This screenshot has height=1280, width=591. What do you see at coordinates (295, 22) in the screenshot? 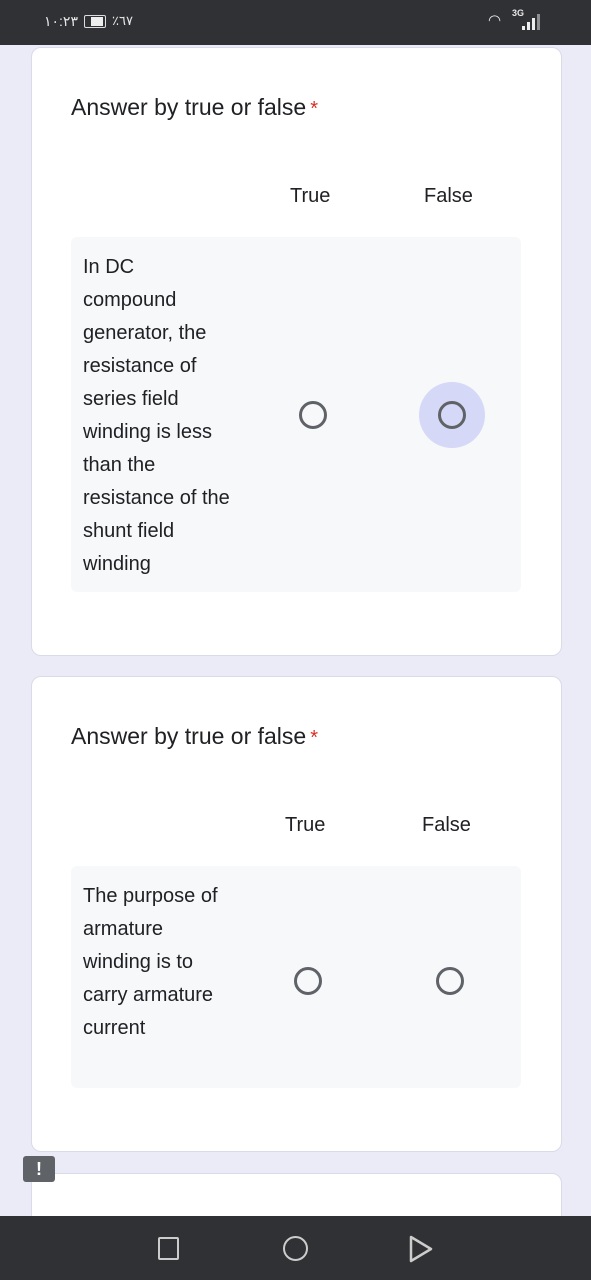
I see `status-bar: ١٠:٢٣ ٪٦٧ ◠ 3G` at bounding box center [295, 22].